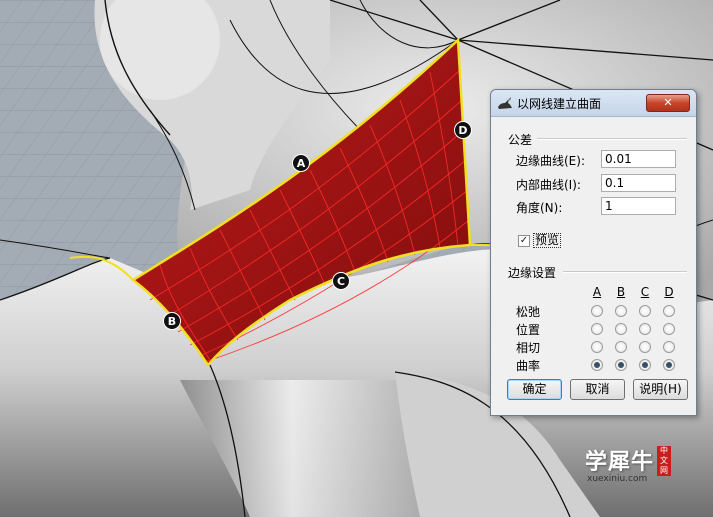  Describe the element at coordinates (172, 321) in the screenshot. I see `marker-b: B` at that location.